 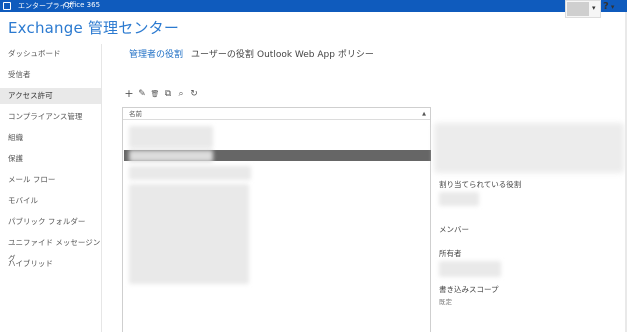 I want to click on owner-value, so click(x=470, y=269).